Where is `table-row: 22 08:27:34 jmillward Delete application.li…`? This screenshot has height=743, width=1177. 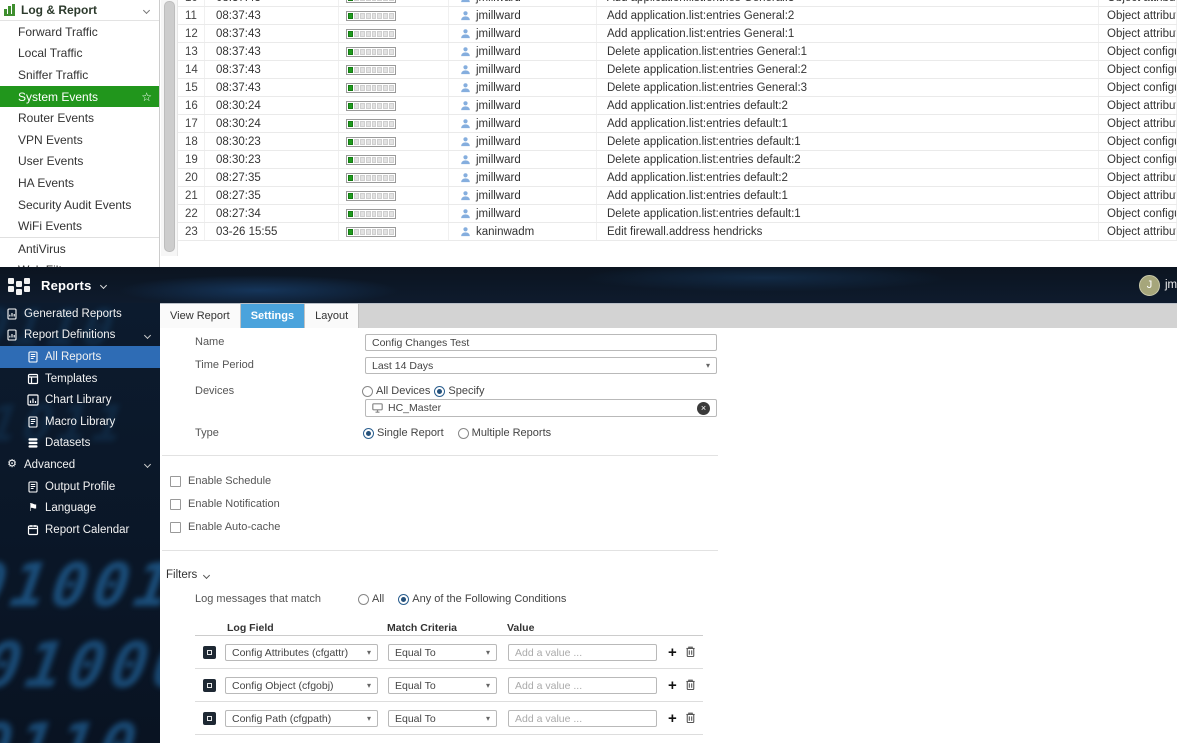 table-row: 22 08:27:34 jmillward Delete application.li… is located at coordinates (677, 214).